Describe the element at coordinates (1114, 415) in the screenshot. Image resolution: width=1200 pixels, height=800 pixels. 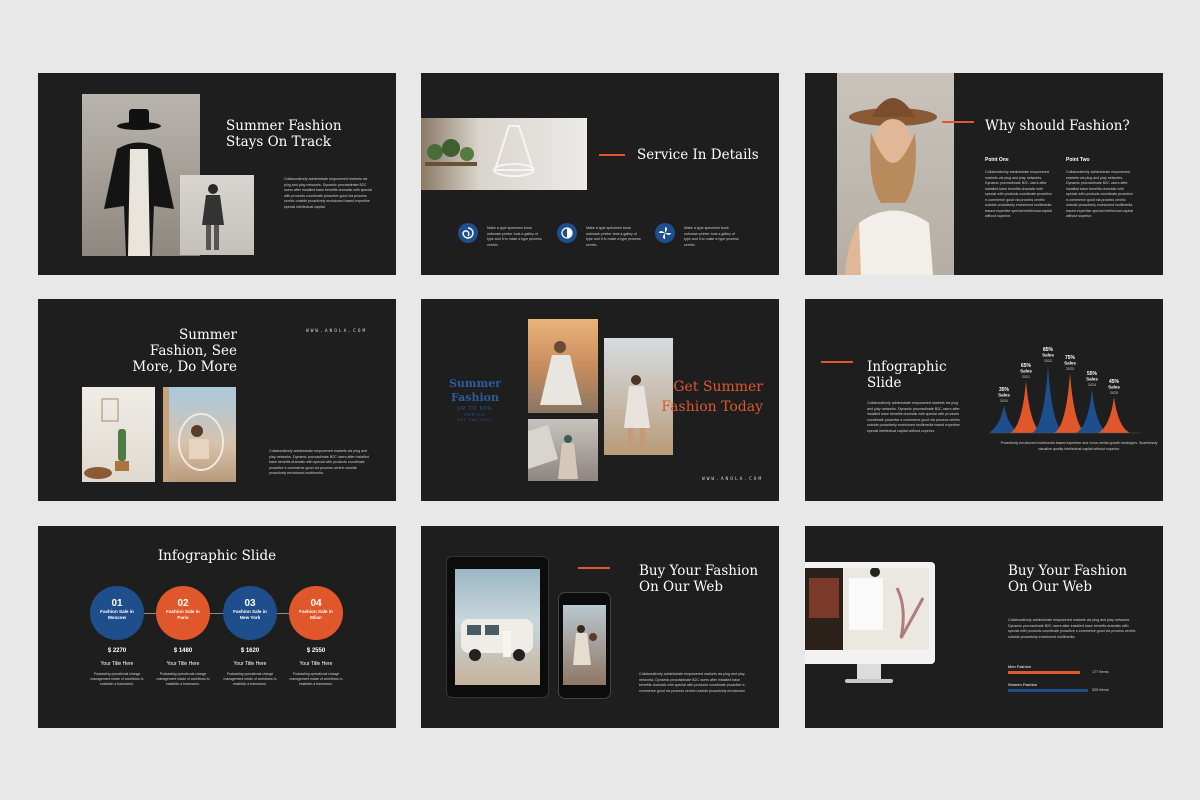
I see `peak-2025` at that location.